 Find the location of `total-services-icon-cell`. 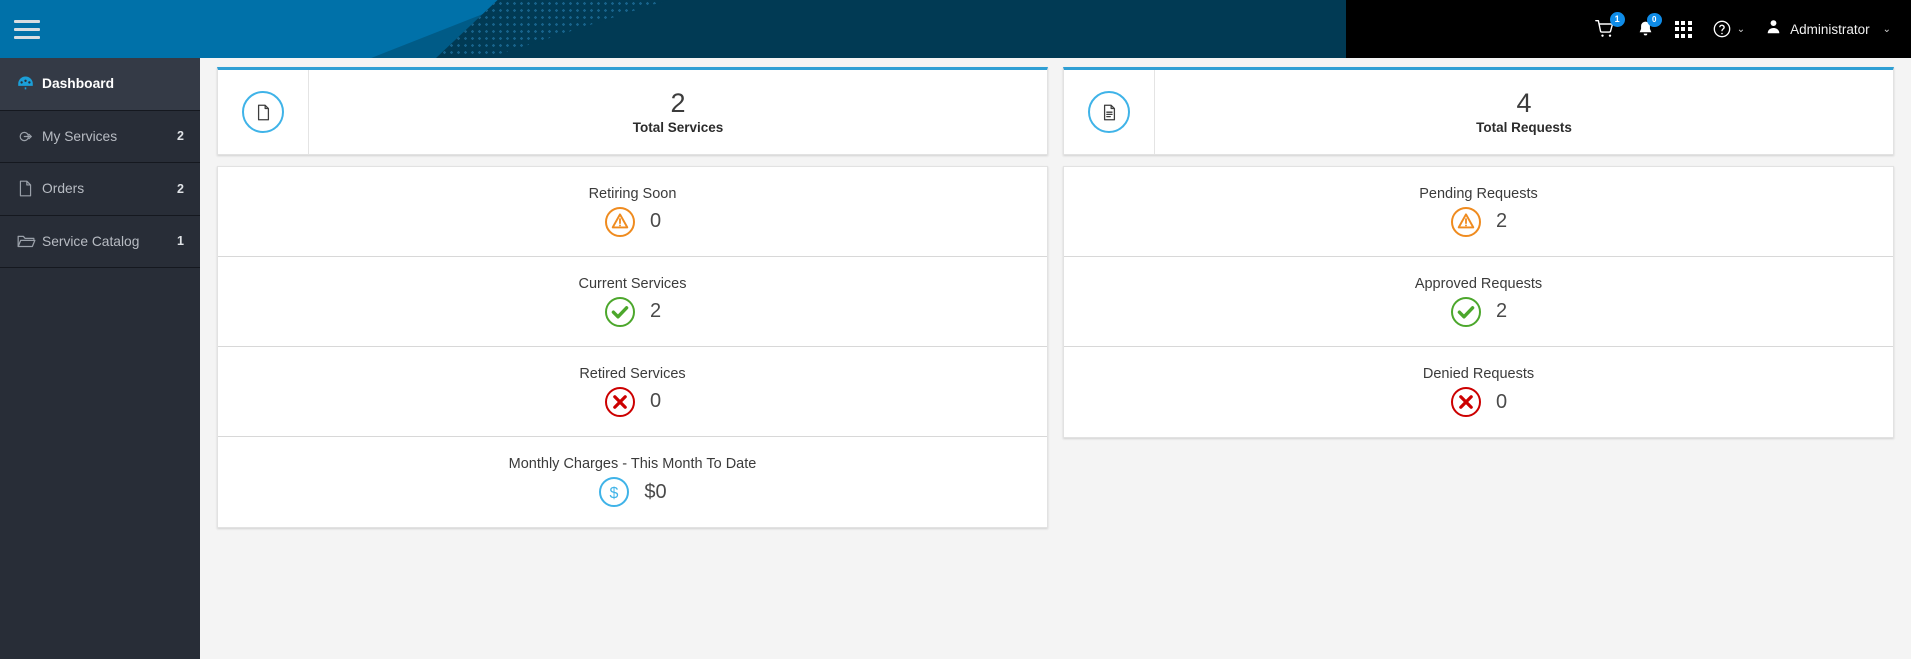

total-services-icon-cell is located at coordinates (263, 112).